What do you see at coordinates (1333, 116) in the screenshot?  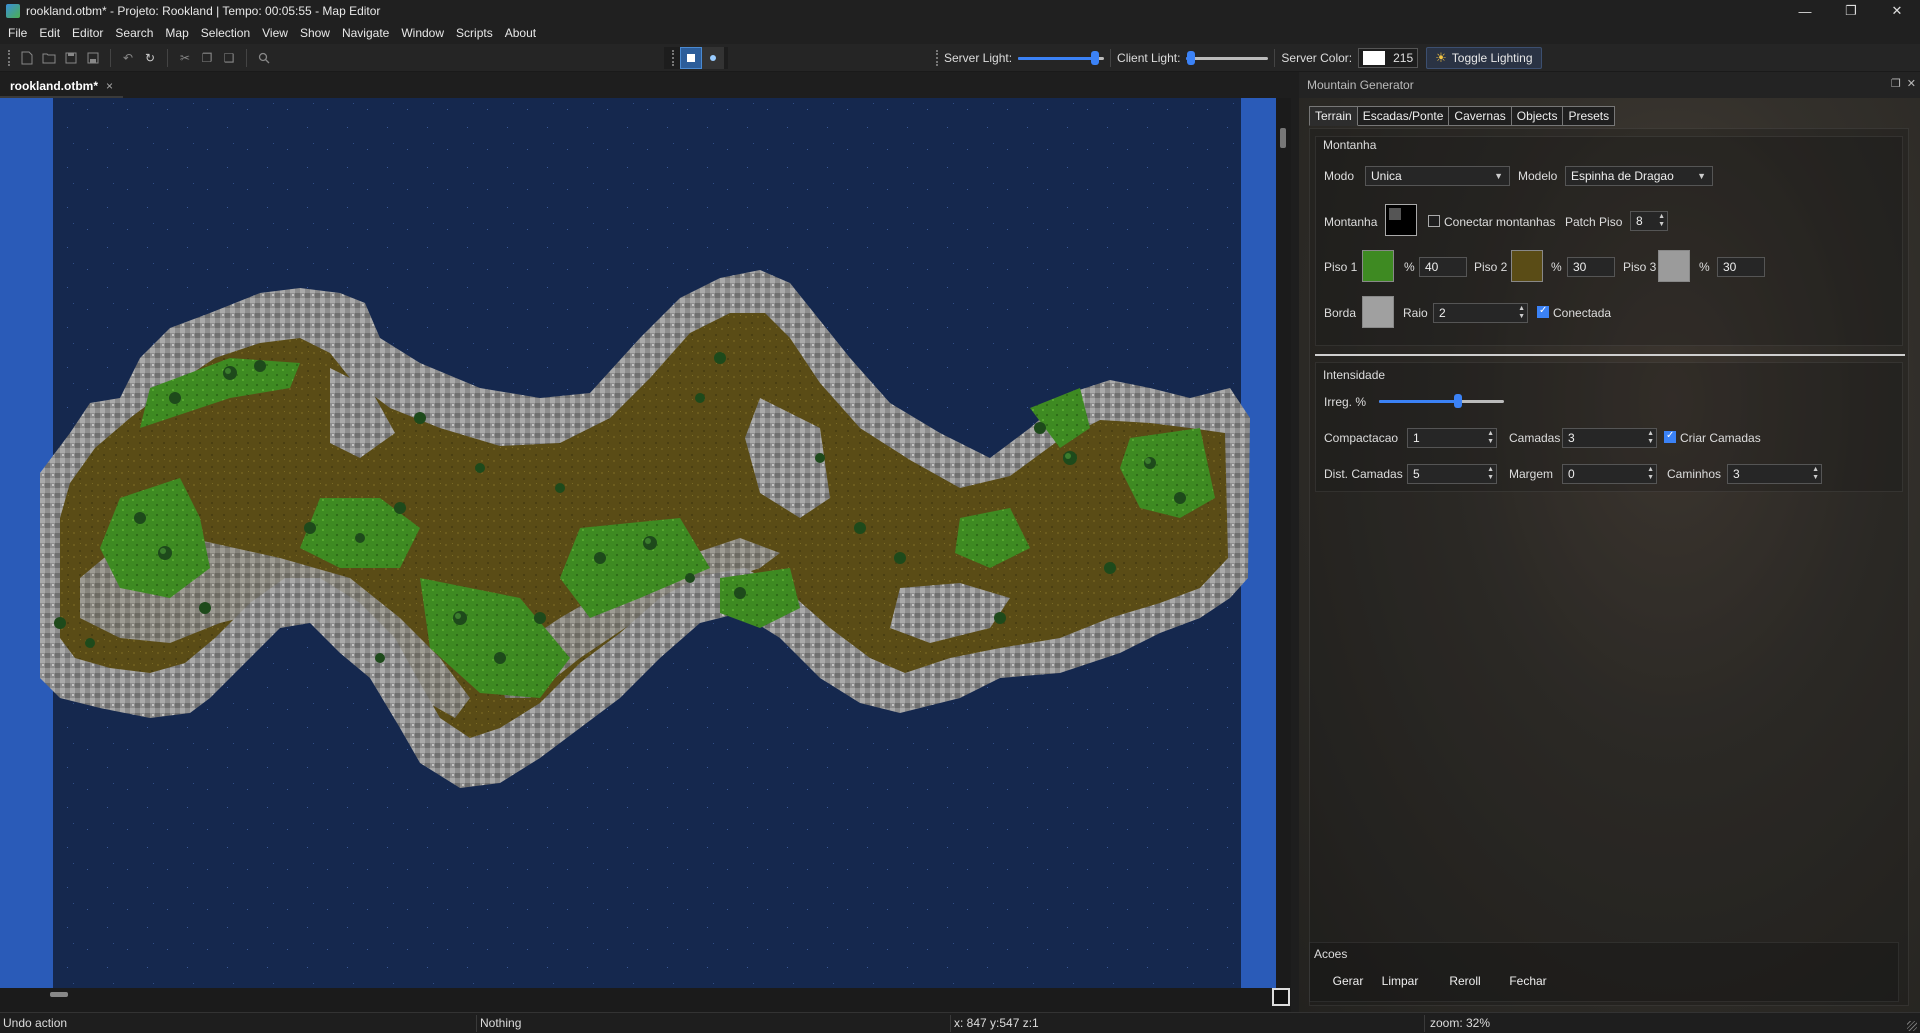 I see `tab-terrain: Terrain` at bounding box center [1333, 116].